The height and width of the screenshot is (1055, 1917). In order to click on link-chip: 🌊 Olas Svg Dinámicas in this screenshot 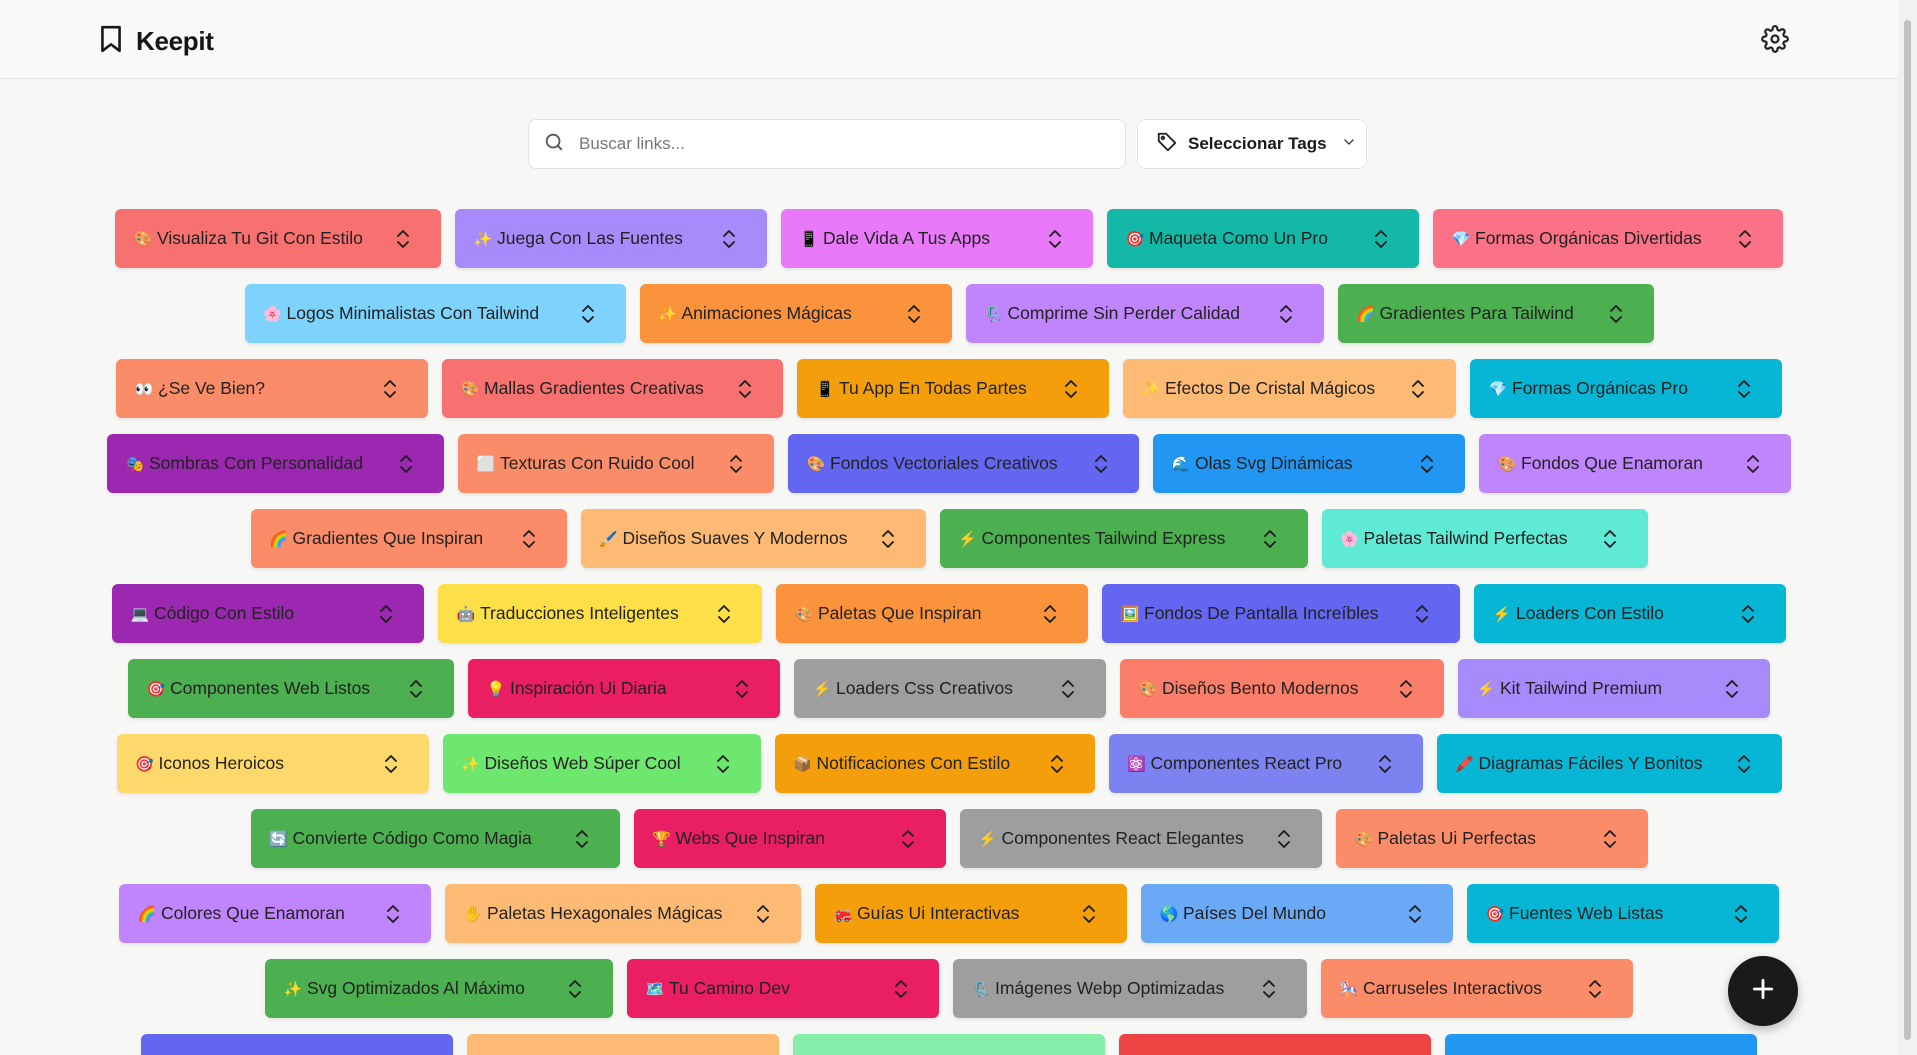, I will do `click(1309, 463)`.